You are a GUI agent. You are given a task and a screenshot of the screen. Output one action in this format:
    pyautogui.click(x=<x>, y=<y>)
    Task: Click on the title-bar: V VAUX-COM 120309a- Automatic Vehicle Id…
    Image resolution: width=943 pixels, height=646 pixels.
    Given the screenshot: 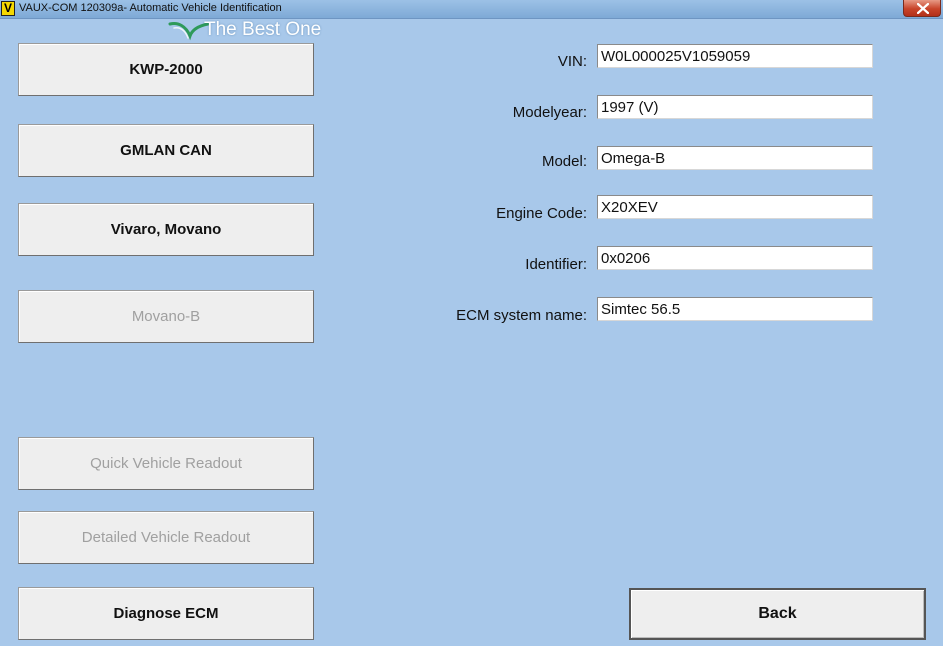 What is the action you would take?
    pyautogui.click(x=471, y=9)
    